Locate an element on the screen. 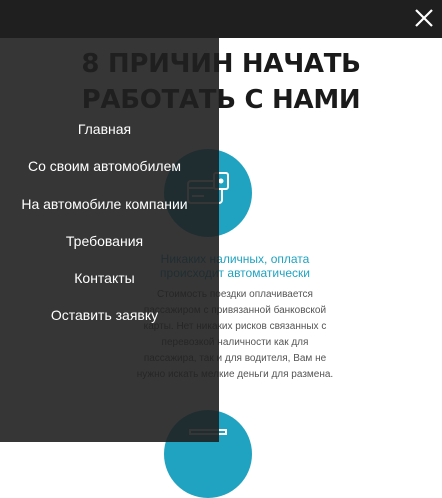 Image resolution: width=442 pixels, height=498 pixels. close-menu-button is located at coordinates (424, 18).